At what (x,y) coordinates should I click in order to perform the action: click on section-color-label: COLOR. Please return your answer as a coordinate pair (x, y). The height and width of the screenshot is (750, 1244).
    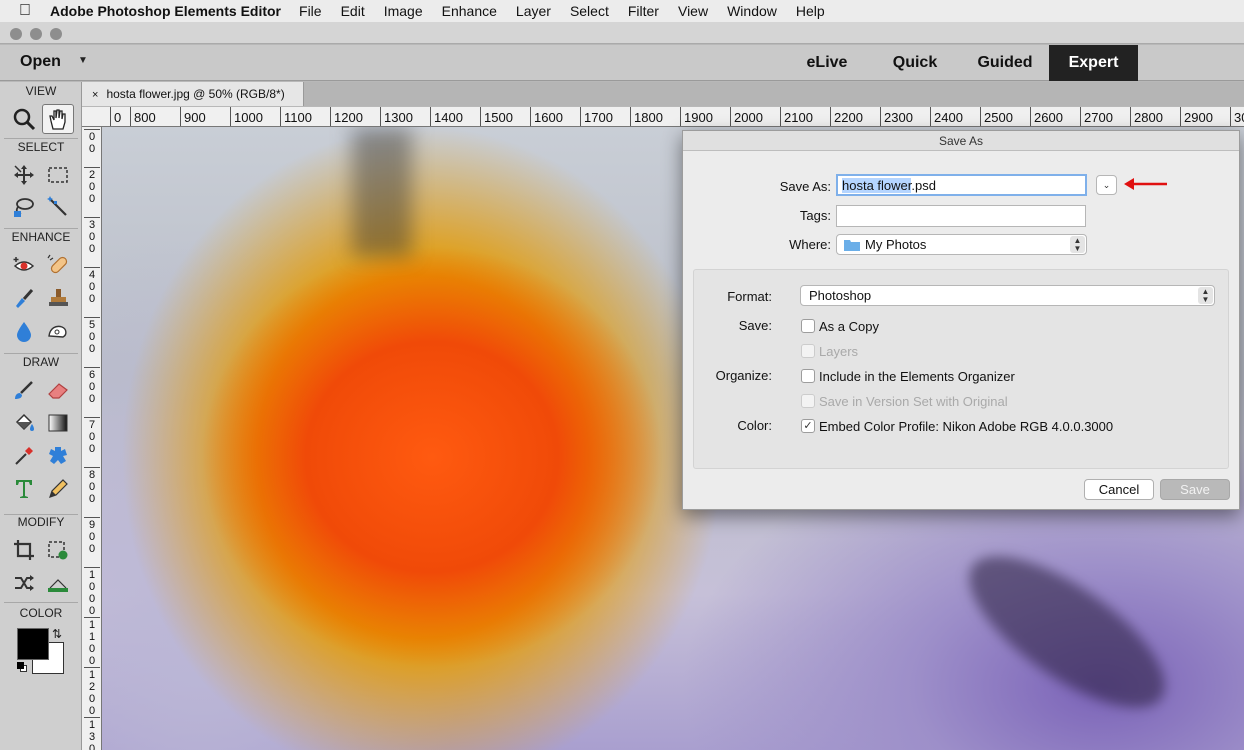
    Looking at the image, I should click on (41, 613).